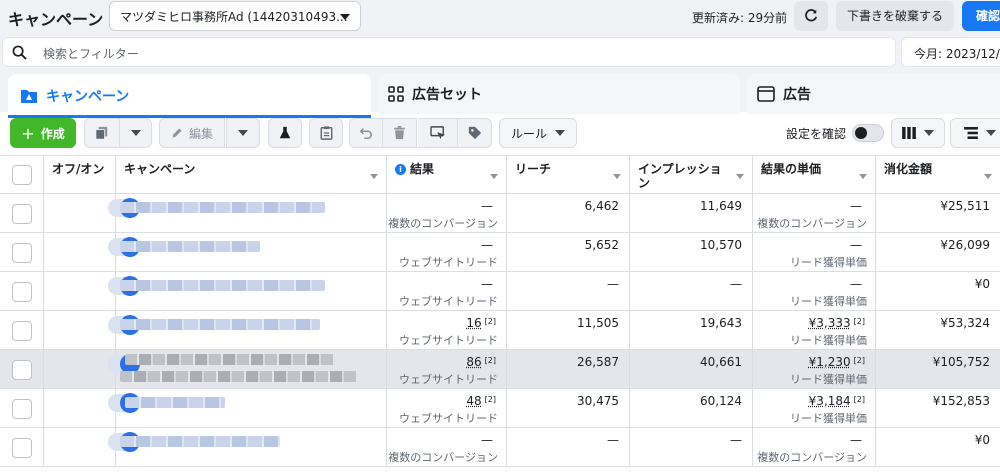  Describe the element at coordinates (982, 440) in the screenshot. I see `spend-value: ¥0` at that location.